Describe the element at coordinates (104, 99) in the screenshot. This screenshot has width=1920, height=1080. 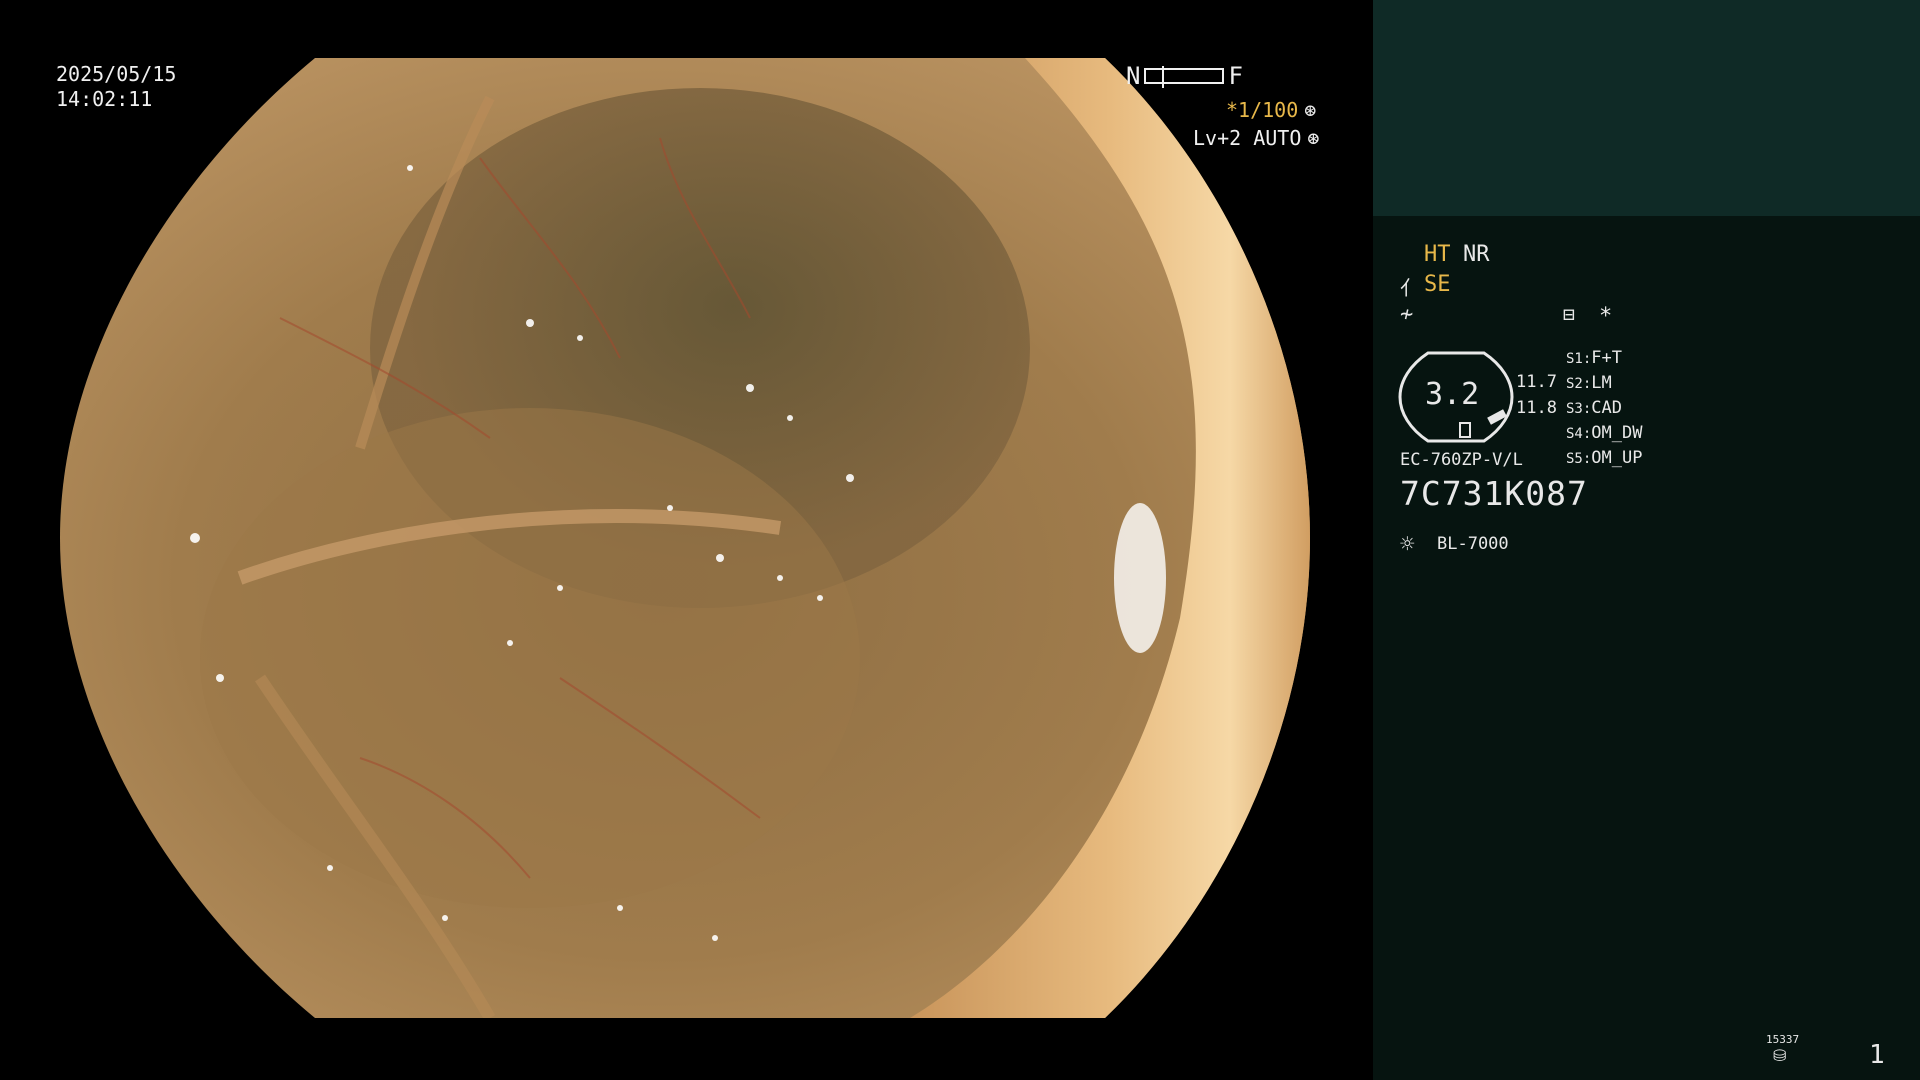
I see `time-text: 14:02:11` at that location.